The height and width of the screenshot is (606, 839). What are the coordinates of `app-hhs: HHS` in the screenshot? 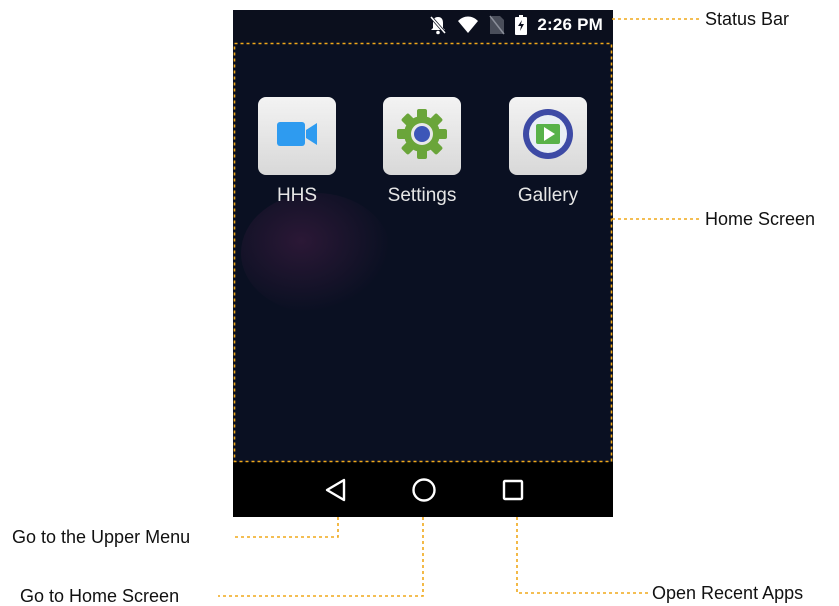 It's located at (297, 152).